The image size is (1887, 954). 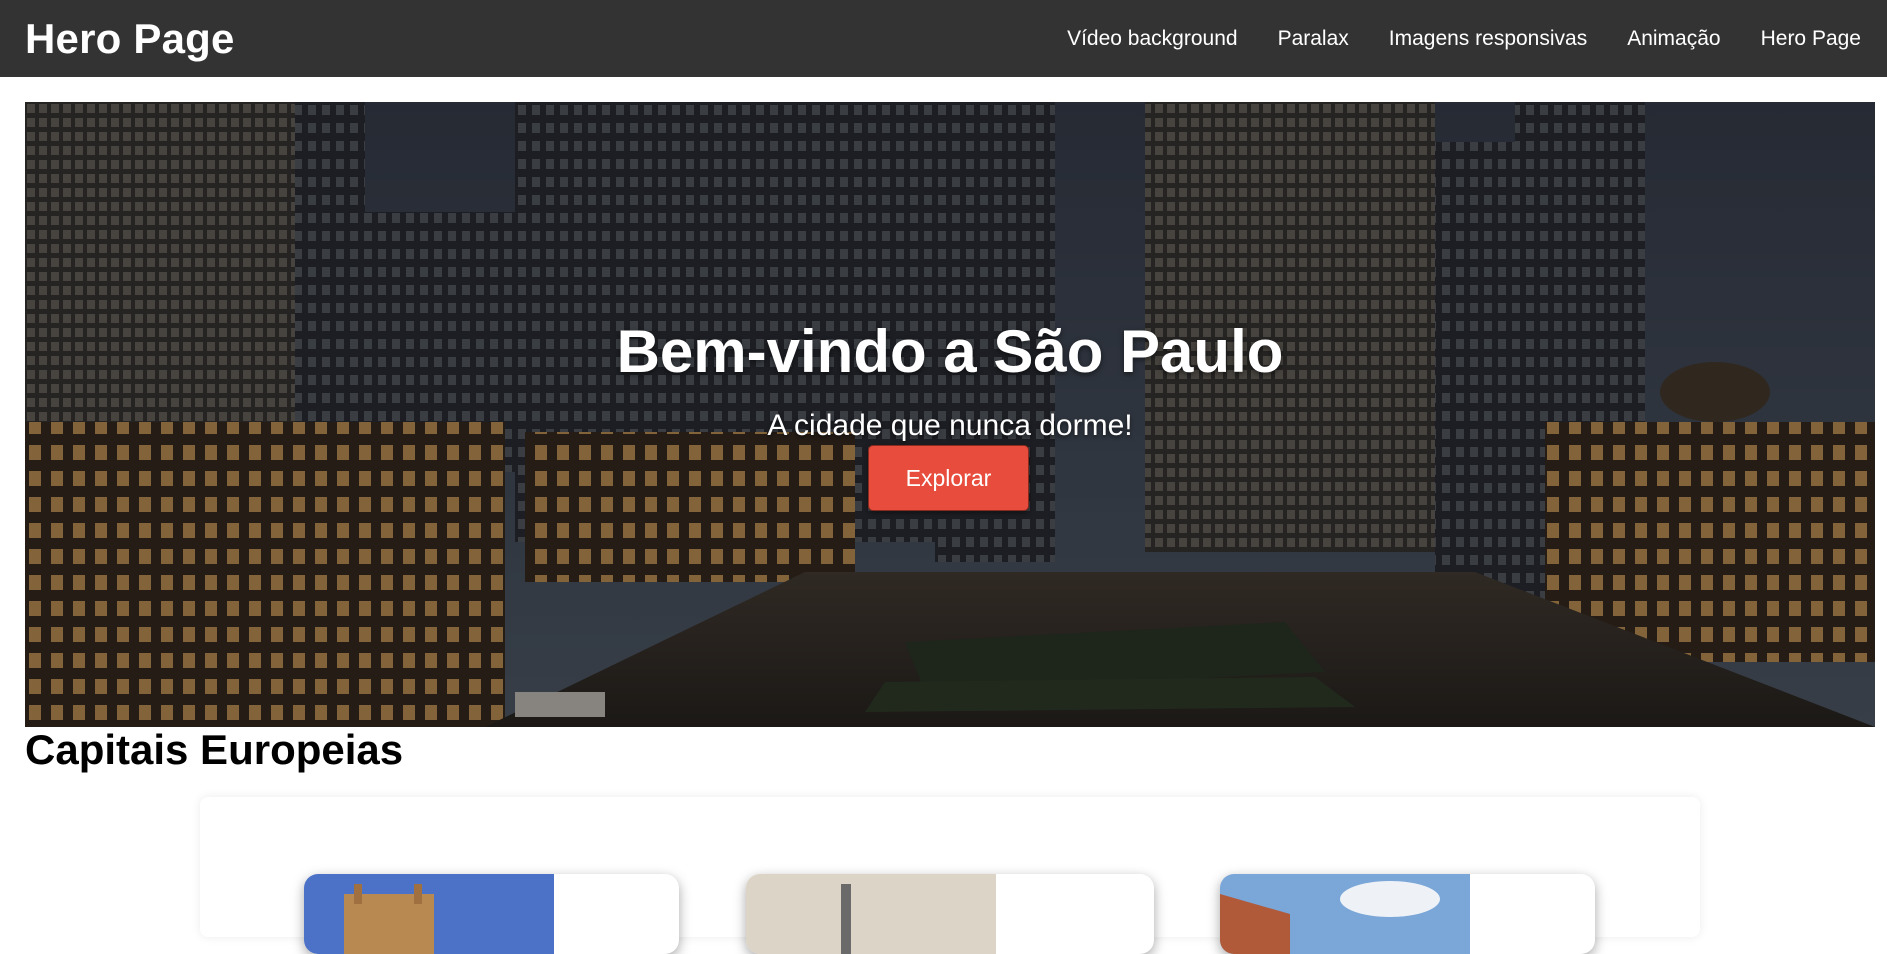 I want to click on nav-link-paralax: Paralax, so click(x=1313, y=39).